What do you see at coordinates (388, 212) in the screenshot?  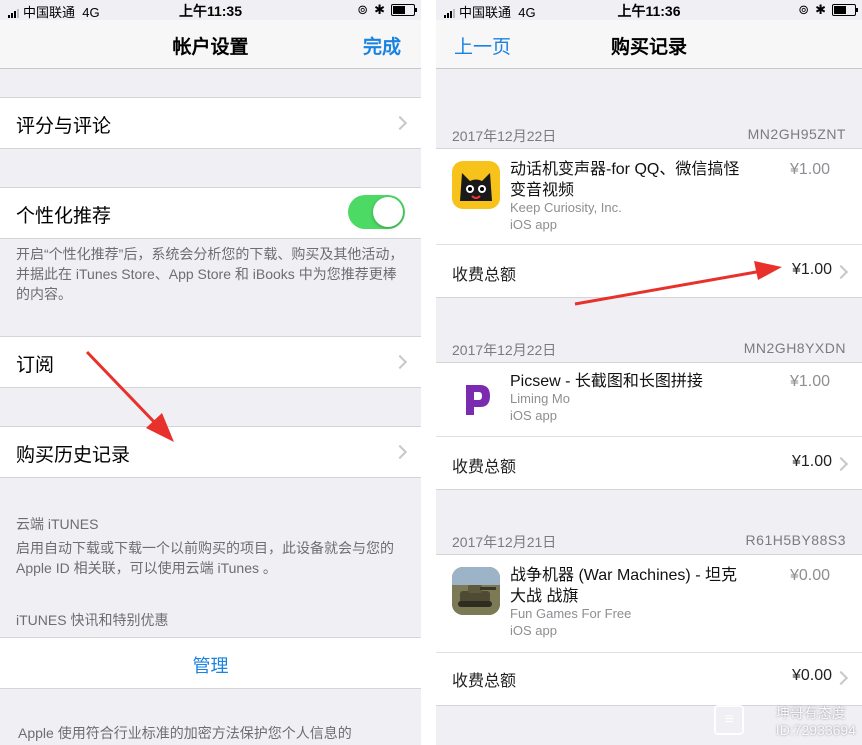 I see `toggle-knob` at bounding box center [388, 212].